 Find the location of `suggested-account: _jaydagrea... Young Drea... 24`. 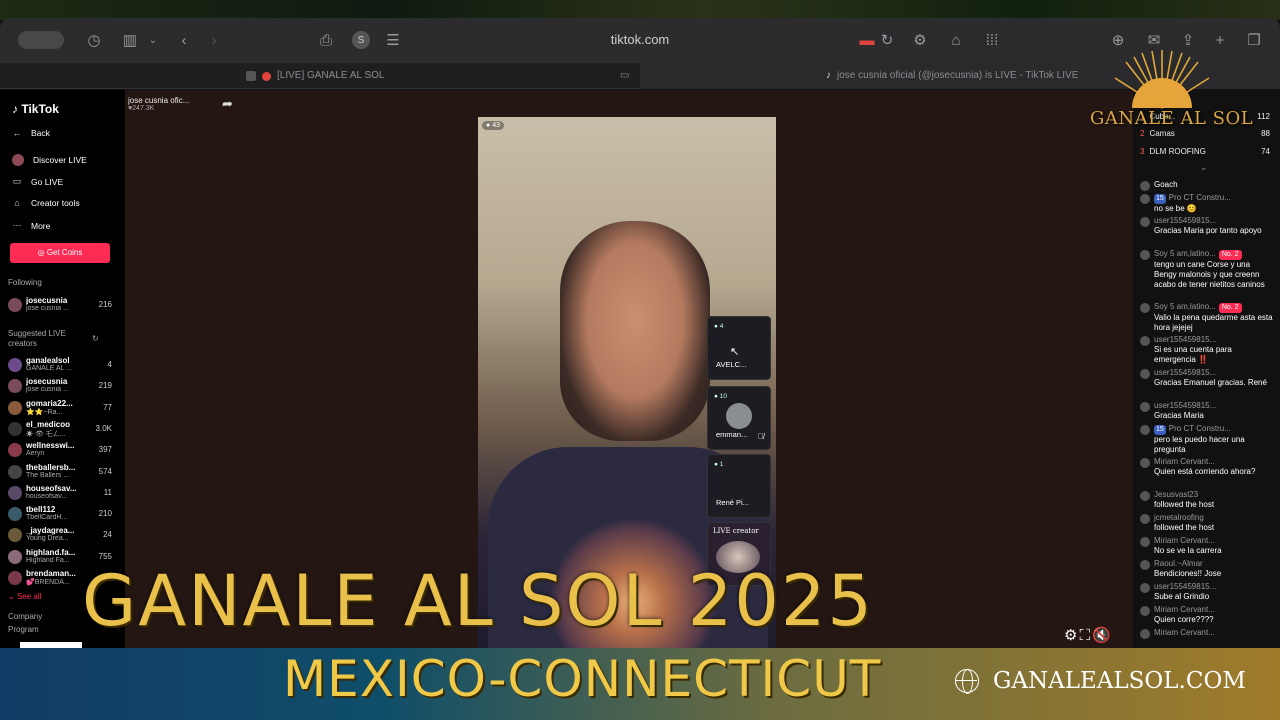

suggested-account: _jaydagrea... Young Drea... 24 is located at coordinates (60, 536).